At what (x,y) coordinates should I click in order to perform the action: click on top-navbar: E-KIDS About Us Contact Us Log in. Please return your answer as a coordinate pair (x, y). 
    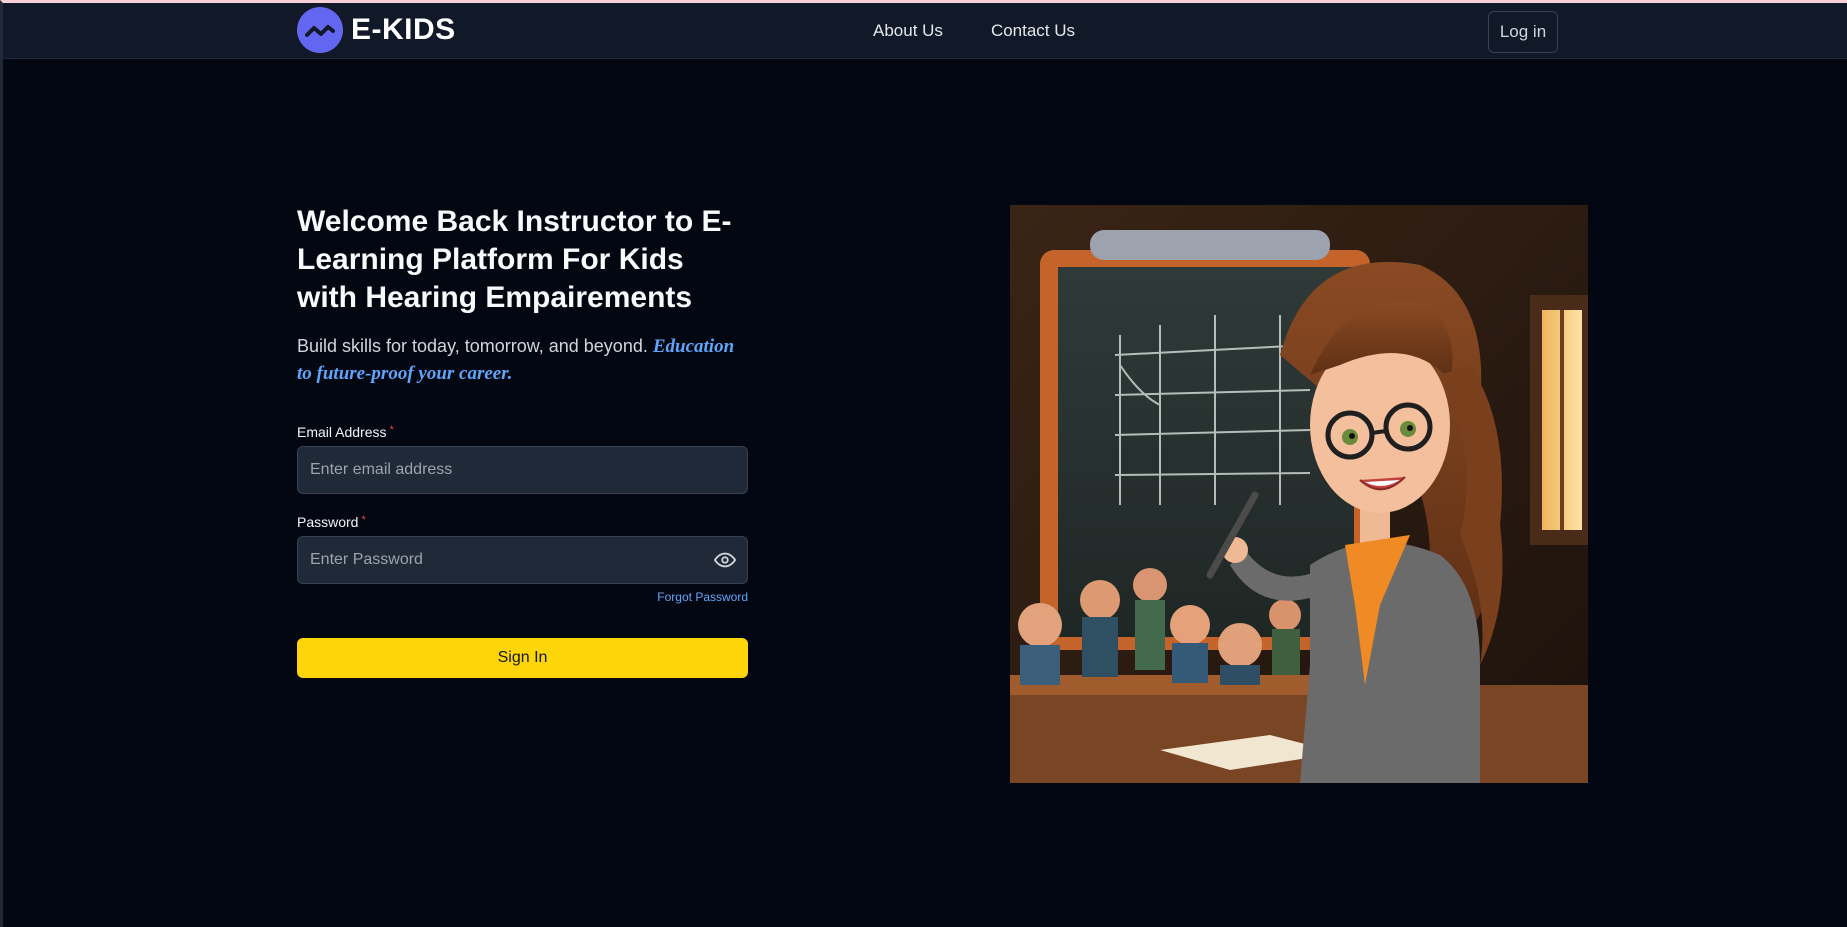
    Looking at the image, I should click on (925, 31).